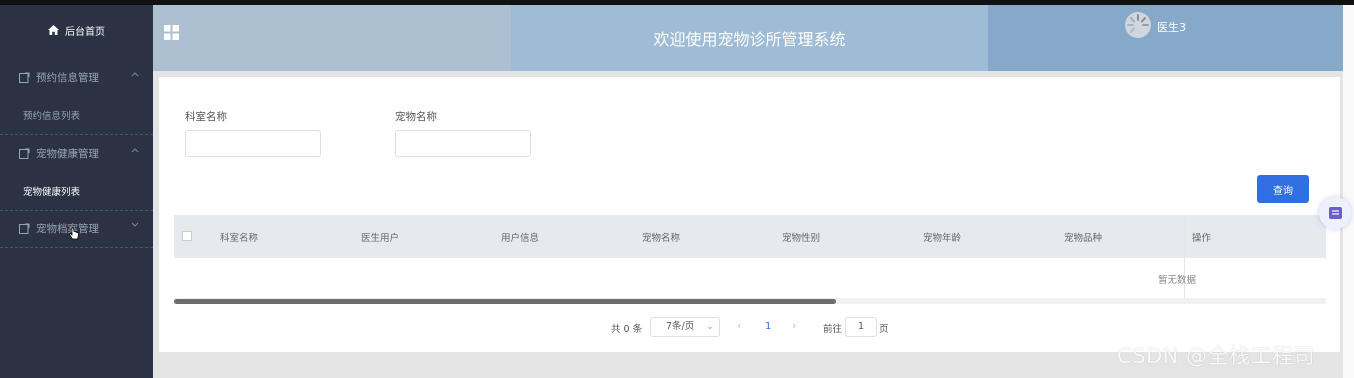 The image size is (1354, 378). I want to click on menu-head-health: 宠物健康管理, so click(76, 153).